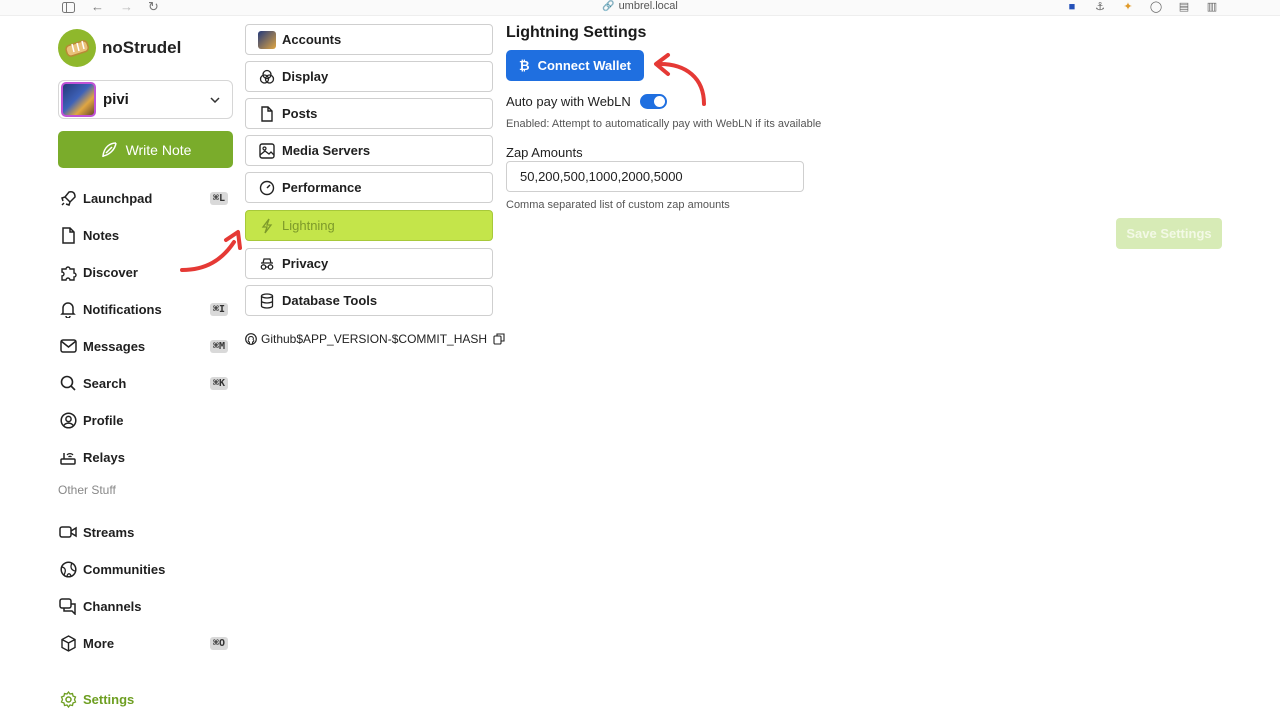 The width and height of the screenshot is (1280, 720). I want to click on nav-label: Search, so click(105, 383).